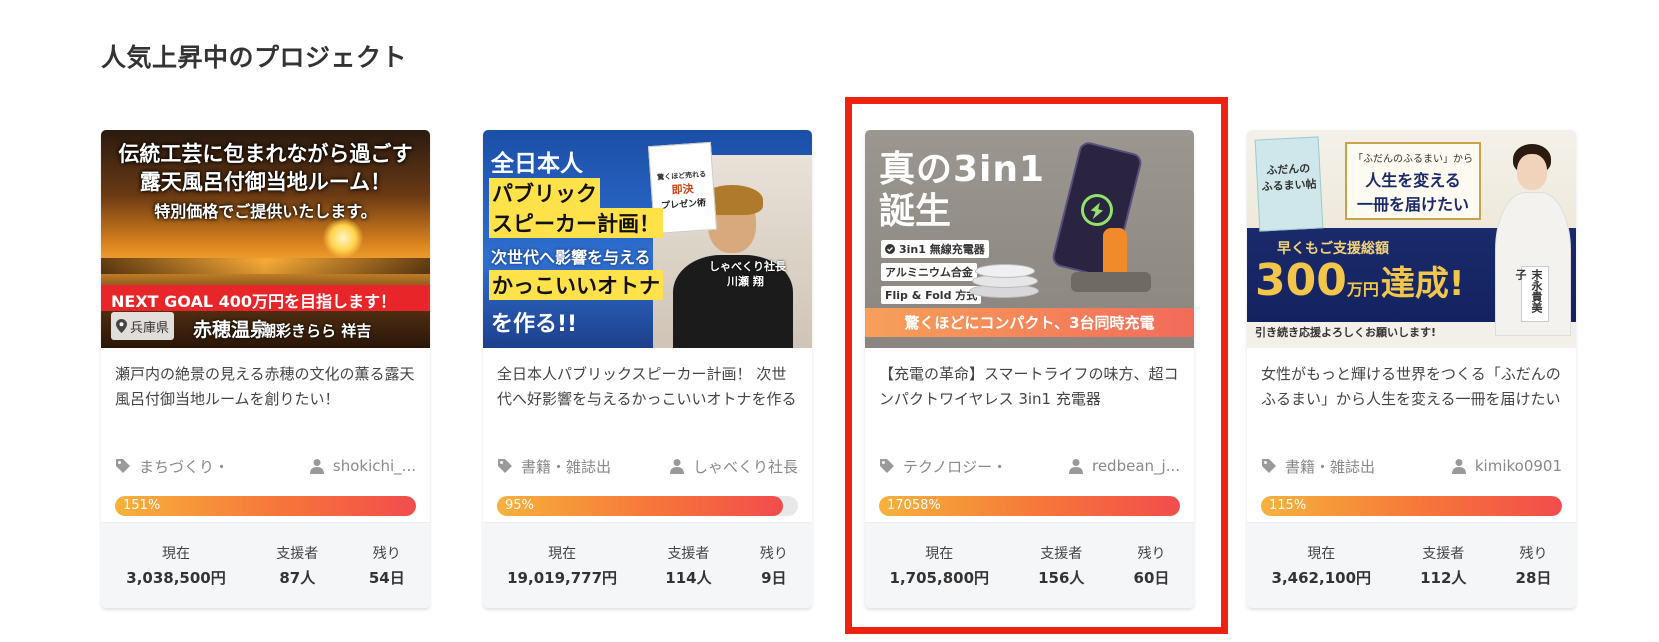 Image resolution: width=1659 pixels, height=642 pixels. Describe the element at coordinates (1413, 181) in the screenshot. I see `quote-frame: 「ふだんのふるまい」から 人生を変える 一冊を届けたい` at that location.